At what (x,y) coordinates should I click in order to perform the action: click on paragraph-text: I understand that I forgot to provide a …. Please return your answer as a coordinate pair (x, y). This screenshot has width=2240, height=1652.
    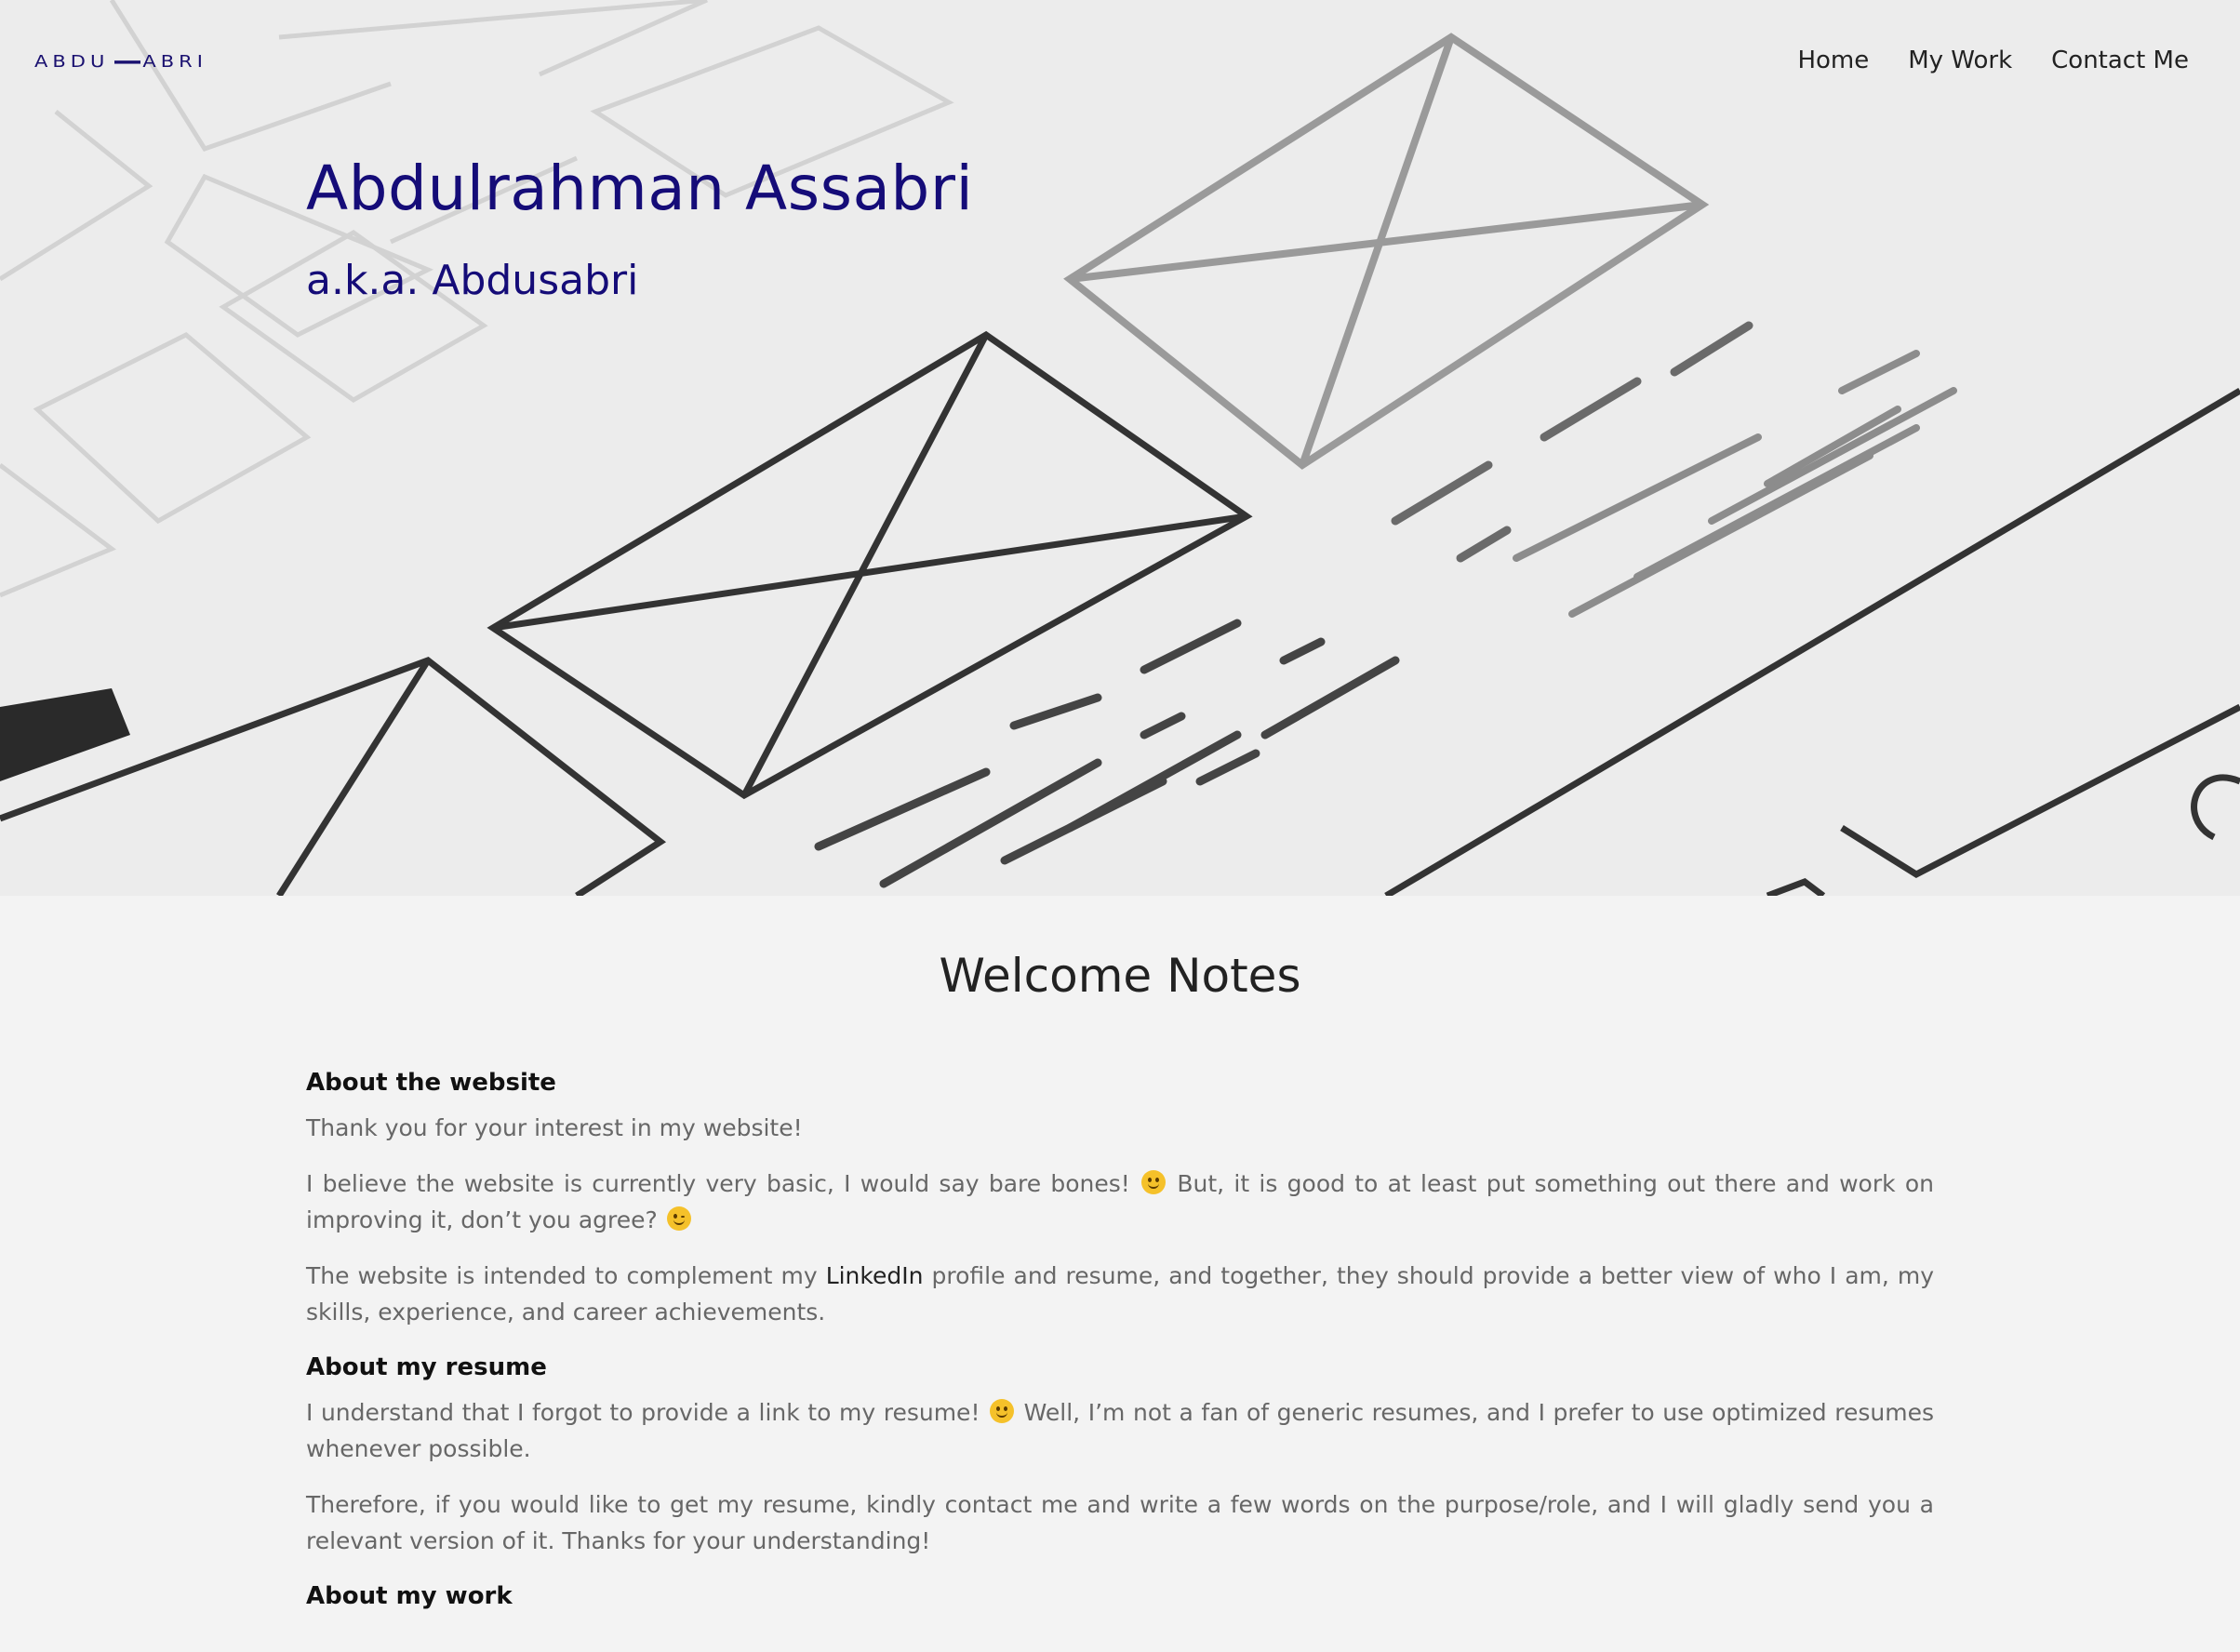
    Looking at the image, I should click on (647, 1412).